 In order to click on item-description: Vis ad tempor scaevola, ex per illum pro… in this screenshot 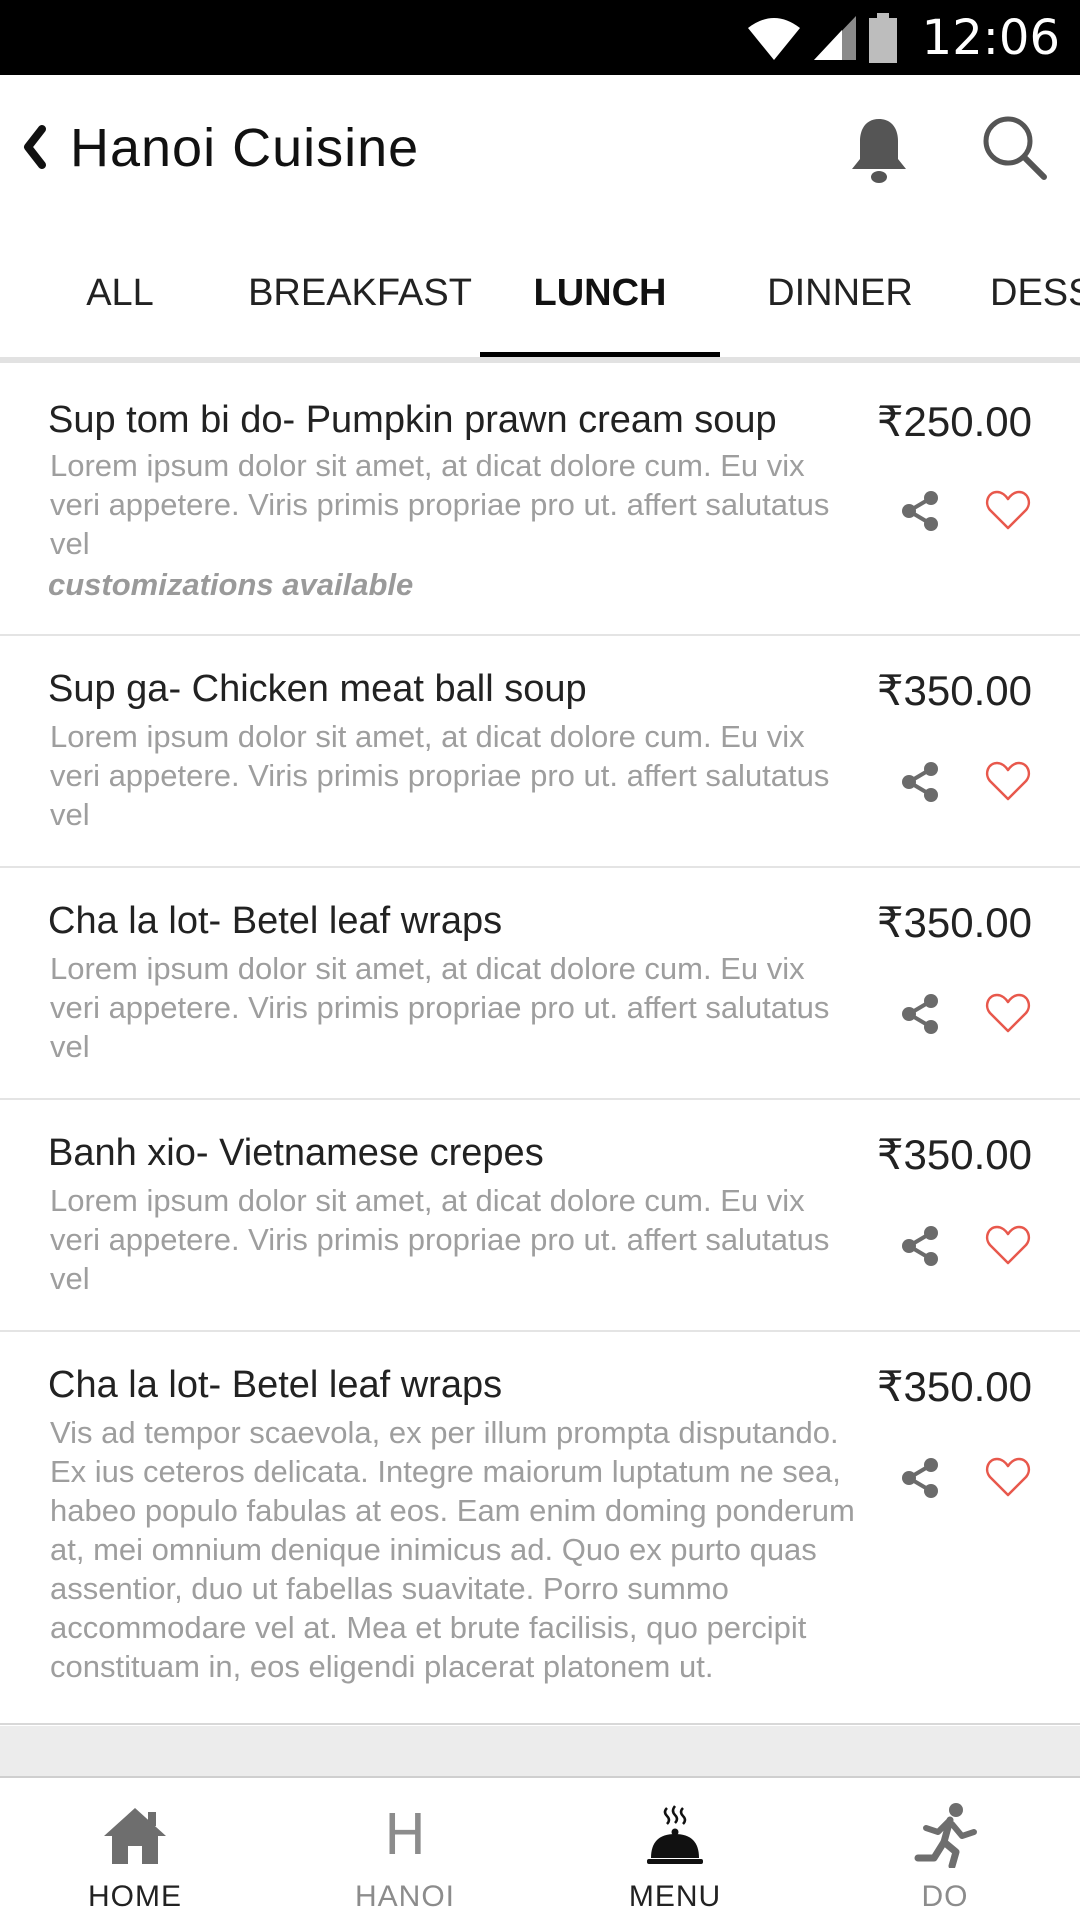, I will do `click(452, 1549)`.